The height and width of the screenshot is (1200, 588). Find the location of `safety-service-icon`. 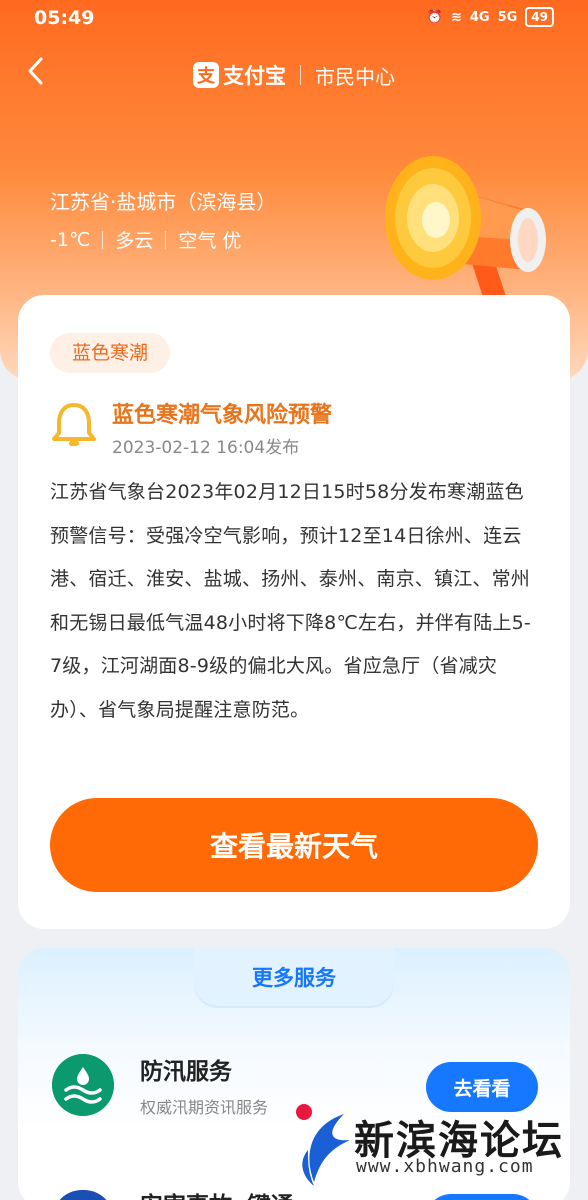

safety-service-icon is located at coordinates (83, 1195).